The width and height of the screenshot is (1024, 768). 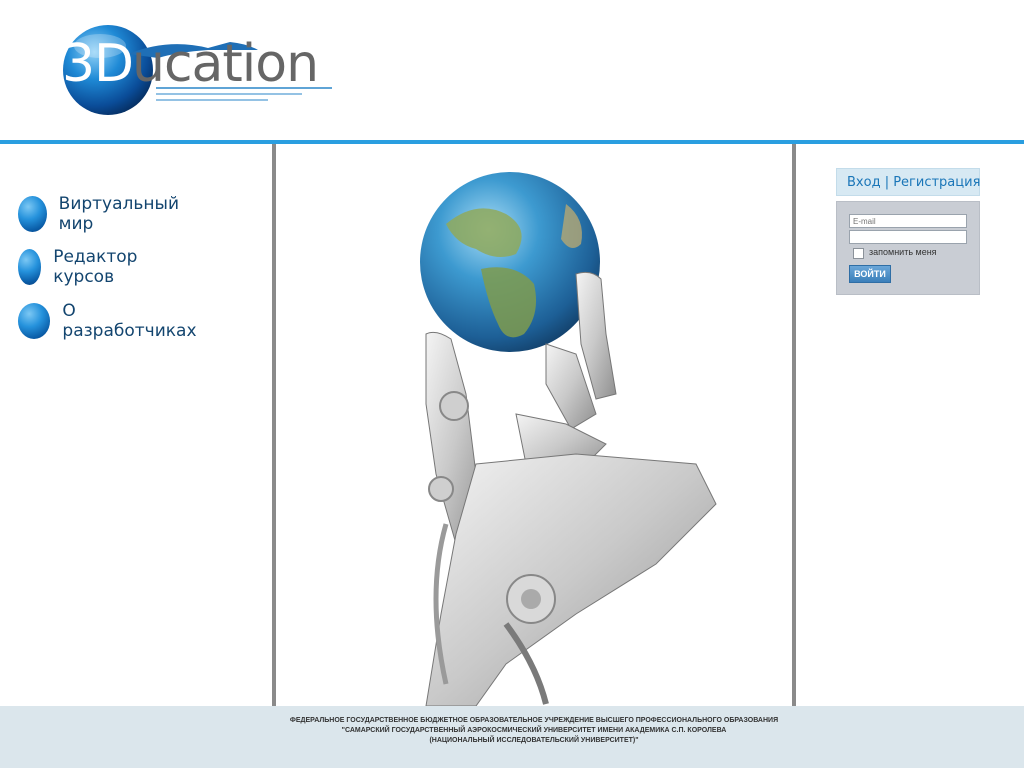 What do you see at coordinates (858, 253) in the screenshot?
I see `remember-me-checkbox` at bounding box center [858, 253].